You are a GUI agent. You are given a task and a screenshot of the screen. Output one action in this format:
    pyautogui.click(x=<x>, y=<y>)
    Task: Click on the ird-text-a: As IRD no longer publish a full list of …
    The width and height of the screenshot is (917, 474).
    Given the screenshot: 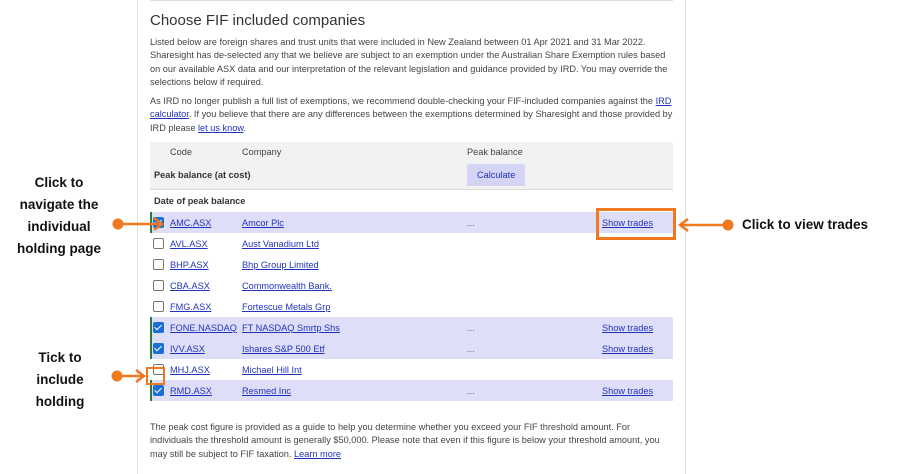 What is the action you would take?
    pyautogui.click(x=403, y=101)
    